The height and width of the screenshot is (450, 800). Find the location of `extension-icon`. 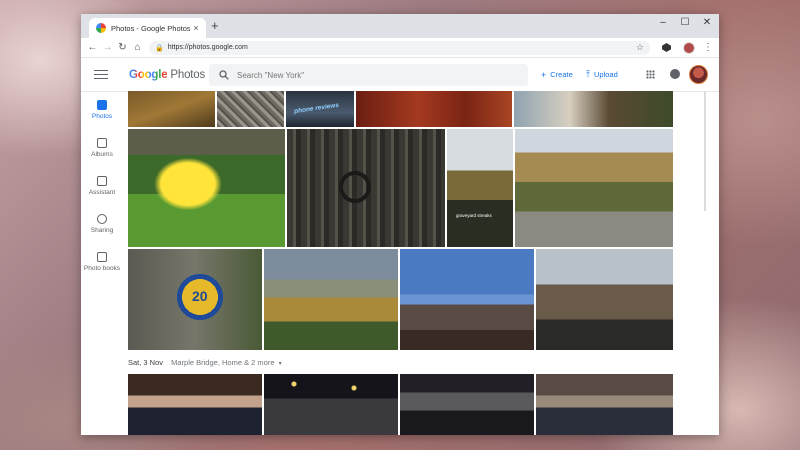

extension-icon is located at coordinates (666, 47).